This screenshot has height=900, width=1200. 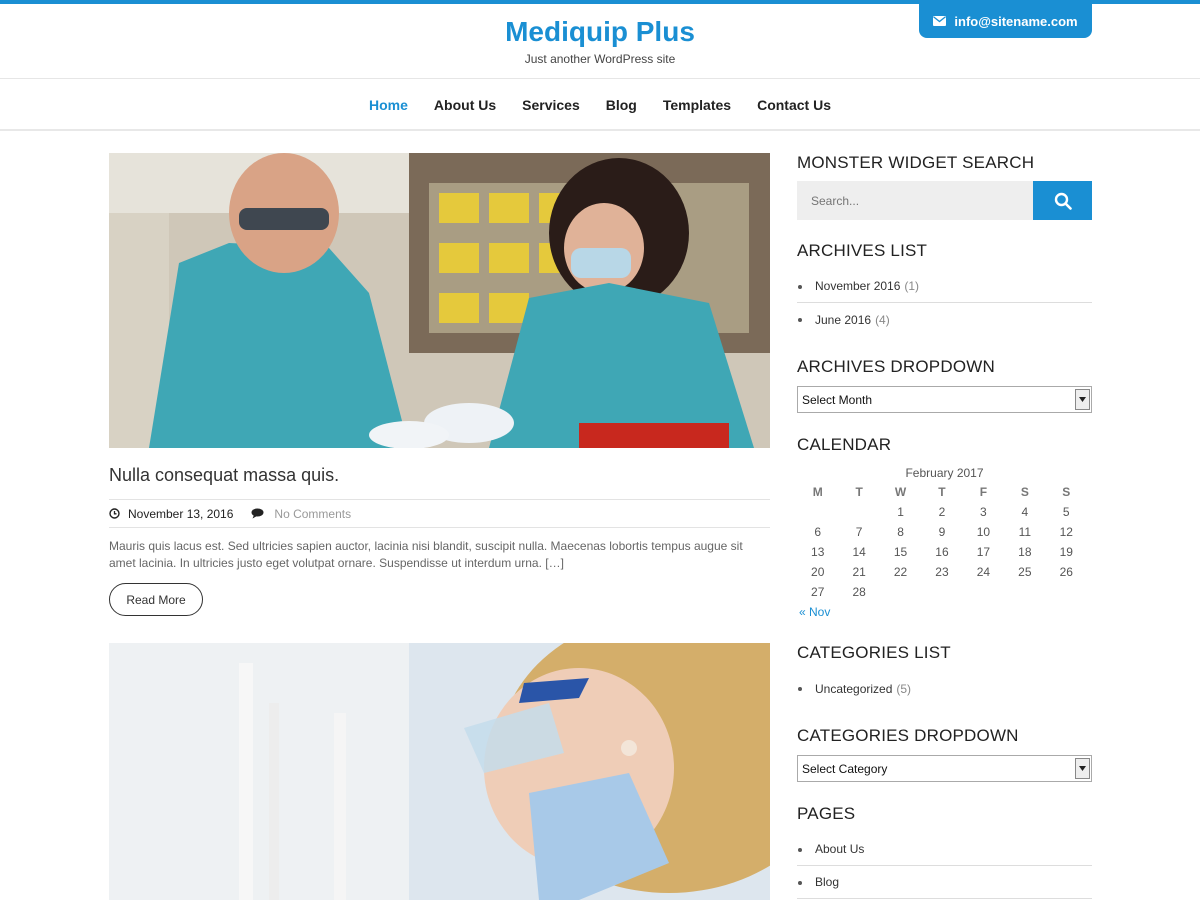 I want to click on calendar-day: 10, so click(x=983, y=532).